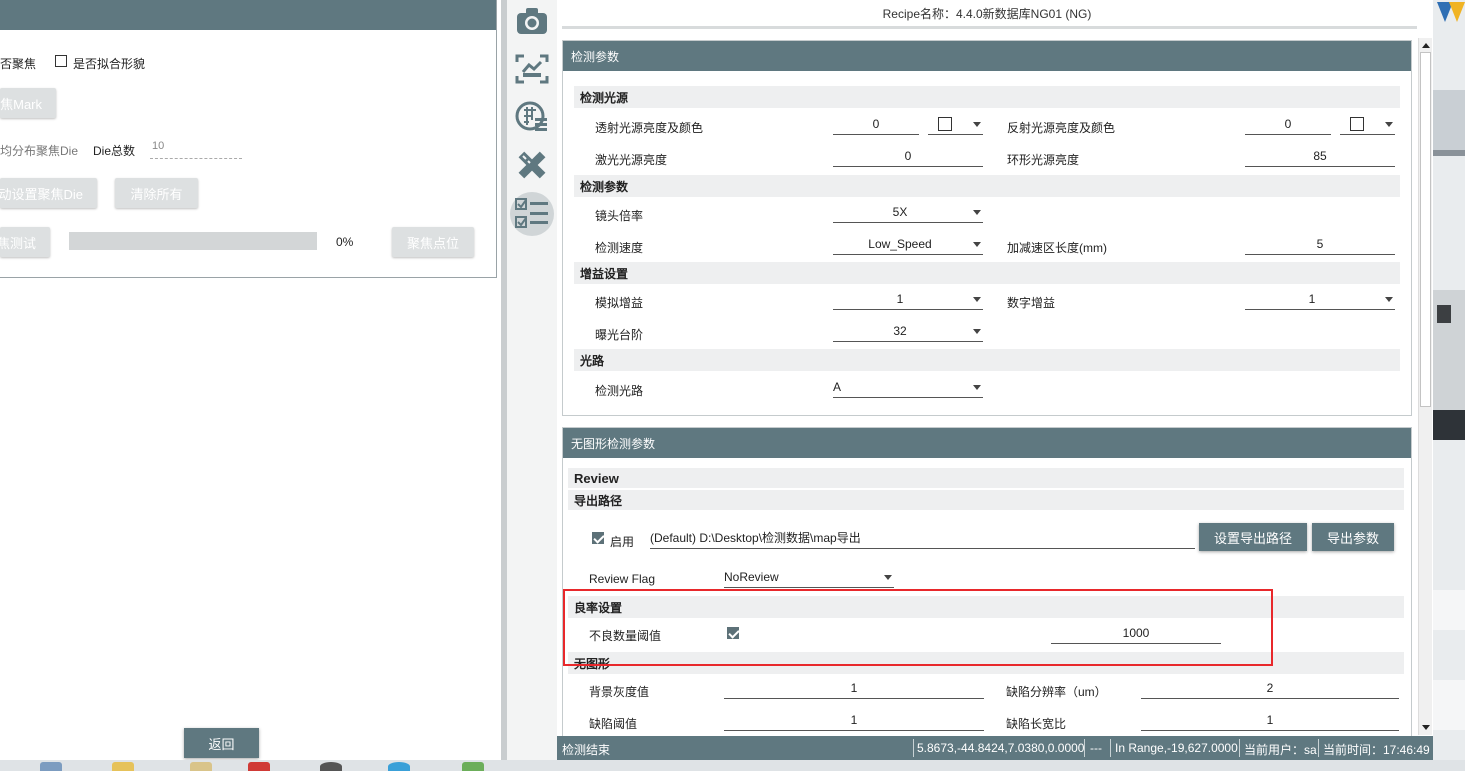 The width and height of the screenshot is (1465, 771). I want to click on bg-gray-input: 1, so click(854, 689).